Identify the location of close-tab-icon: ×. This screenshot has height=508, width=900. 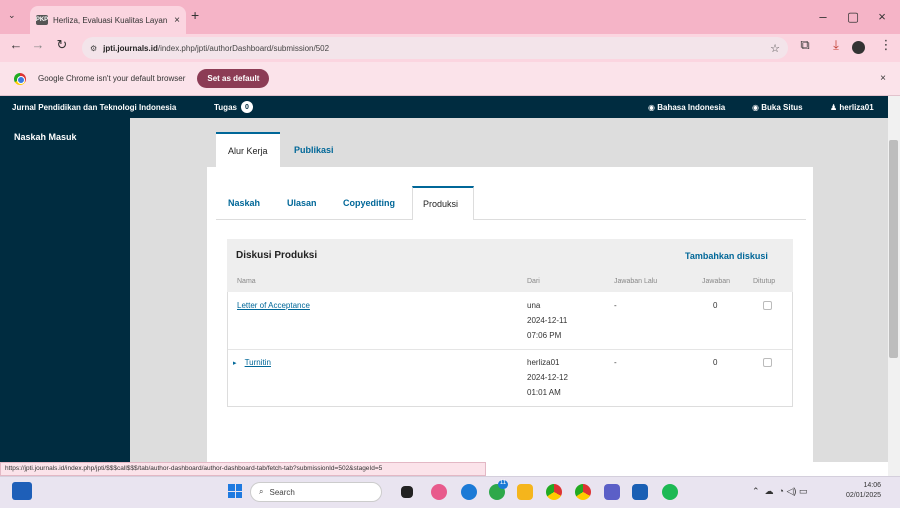
(177, 20).